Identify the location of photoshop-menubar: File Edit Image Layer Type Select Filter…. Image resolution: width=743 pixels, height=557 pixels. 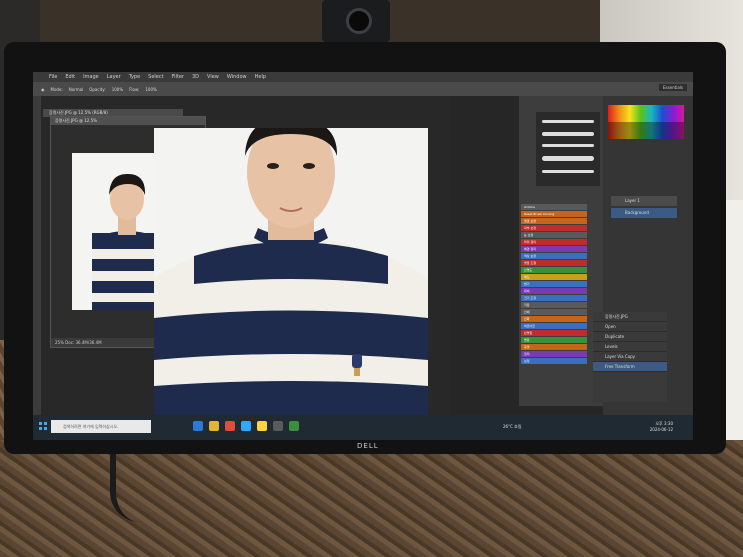
(363, 77).